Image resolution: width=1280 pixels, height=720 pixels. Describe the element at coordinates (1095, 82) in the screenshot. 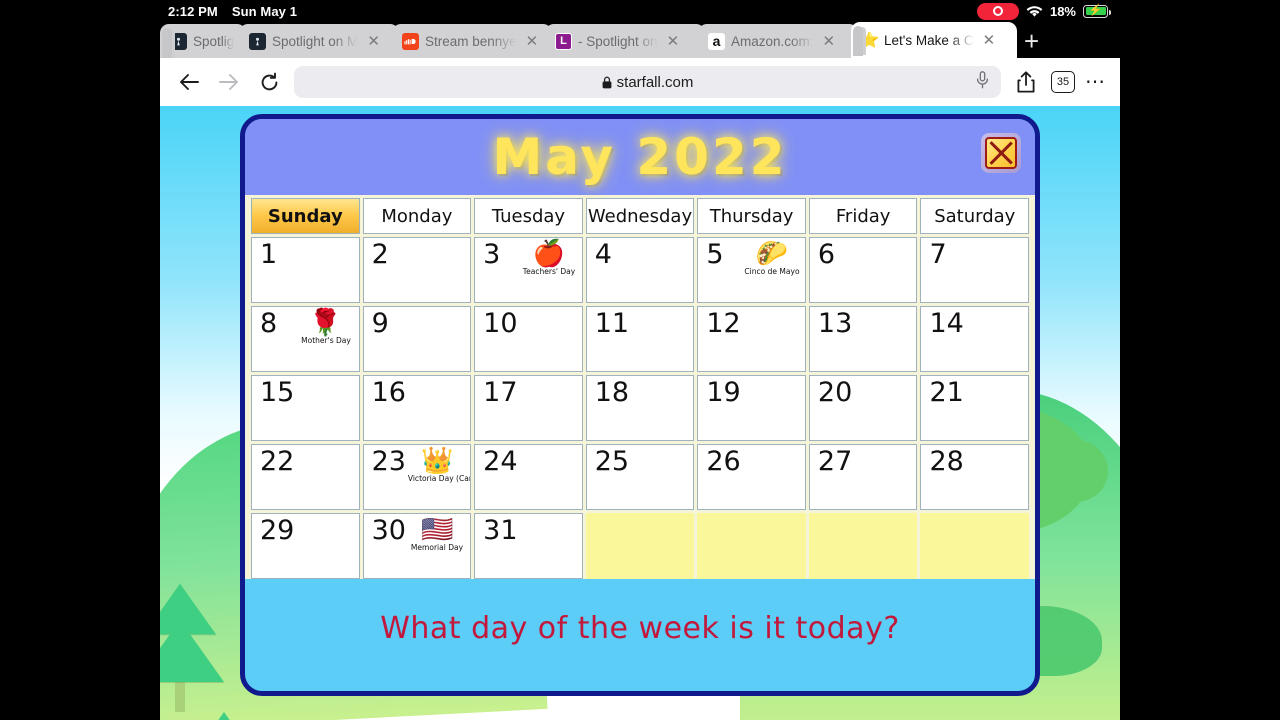

I see `more-dots-icon: ⋯` at that location.